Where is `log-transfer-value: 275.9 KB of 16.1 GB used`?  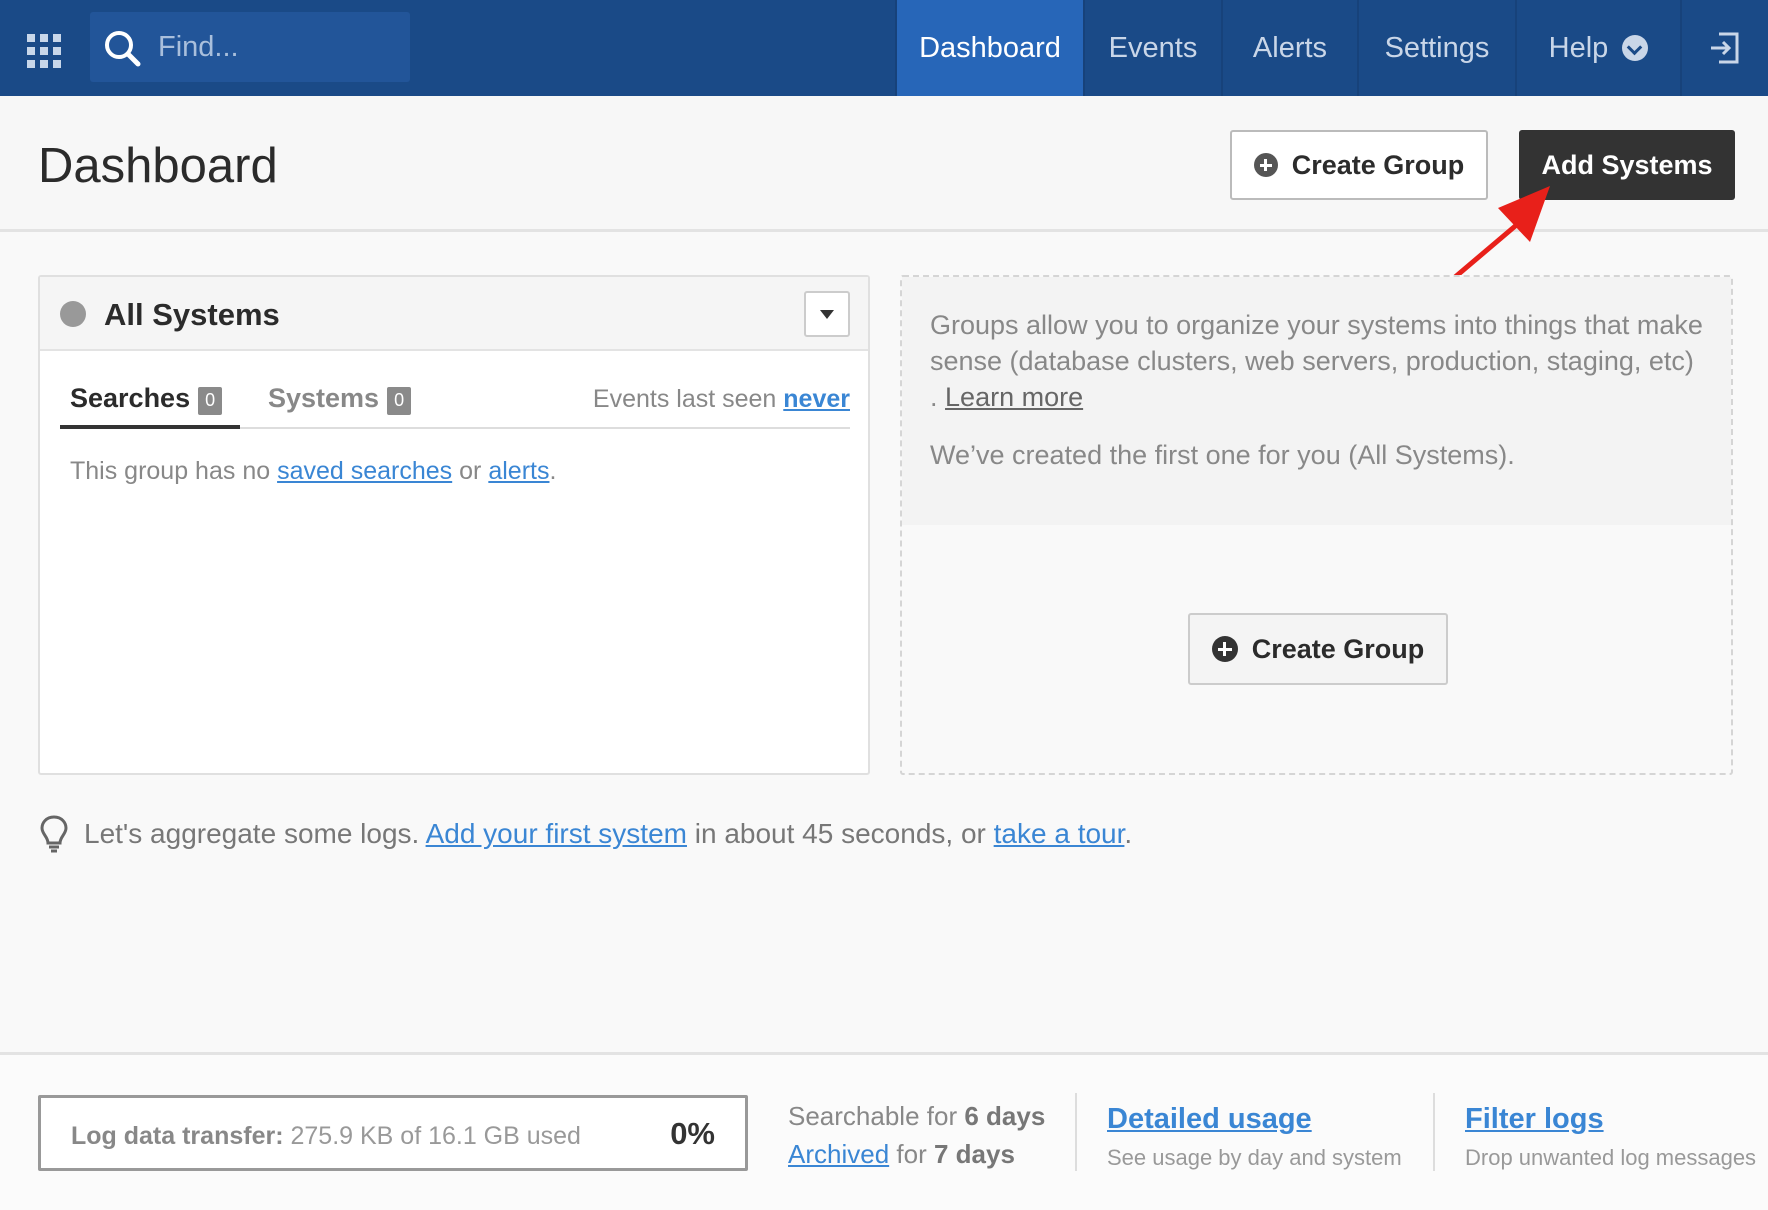
log-transfer-value: 275.9 KB of 16.1 GB used is located at coordinates (435, 1136).